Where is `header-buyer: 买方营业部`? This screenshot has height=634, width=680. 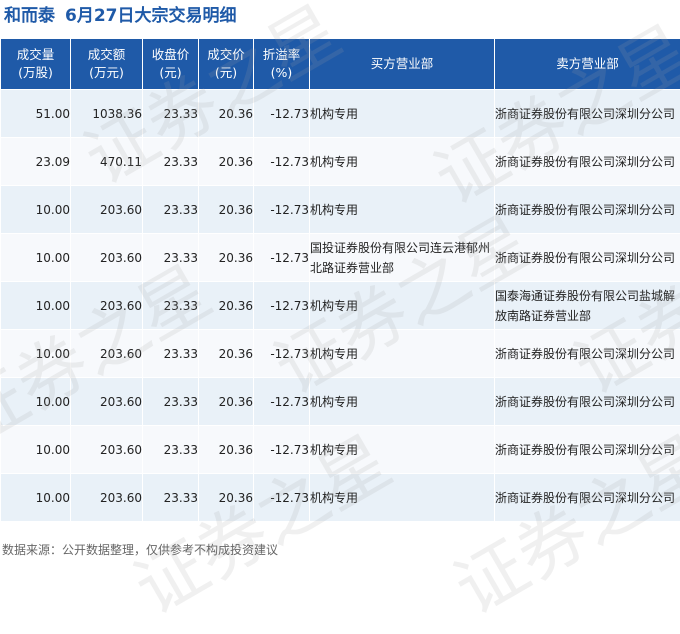 header-buyer: 买方营业部 is located at coordinates (402, 64).